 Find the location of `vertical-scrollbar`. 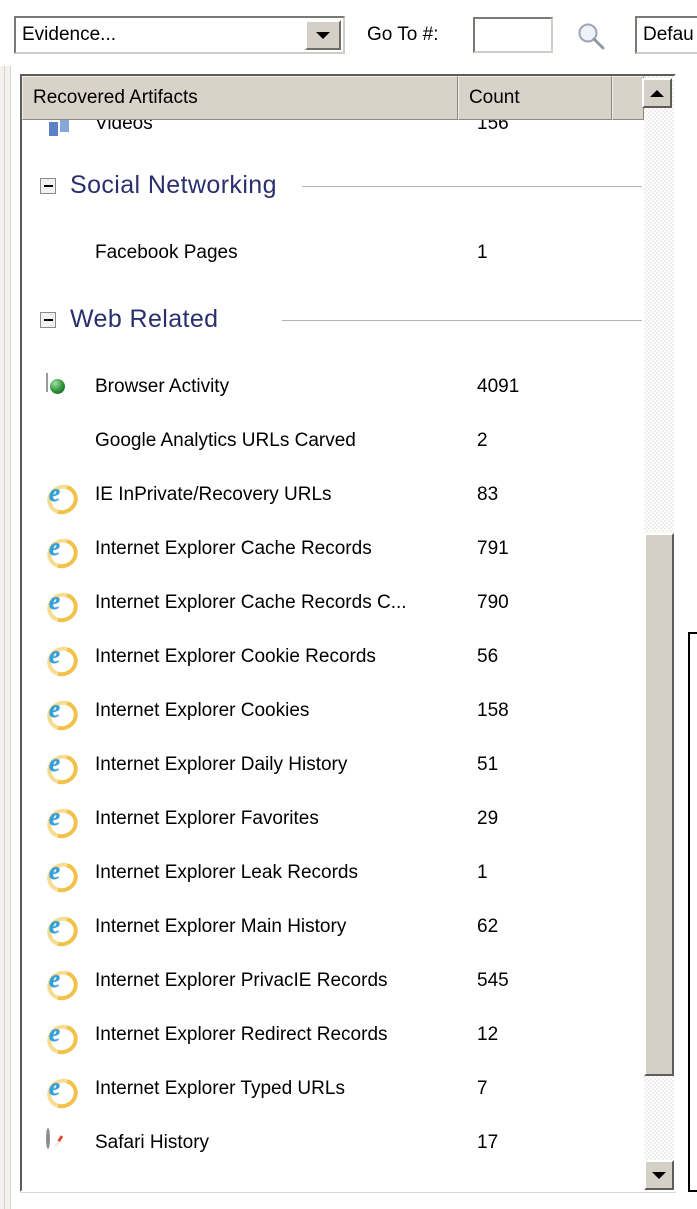

vertical-scrollbar is located at coordinates (659, 633).